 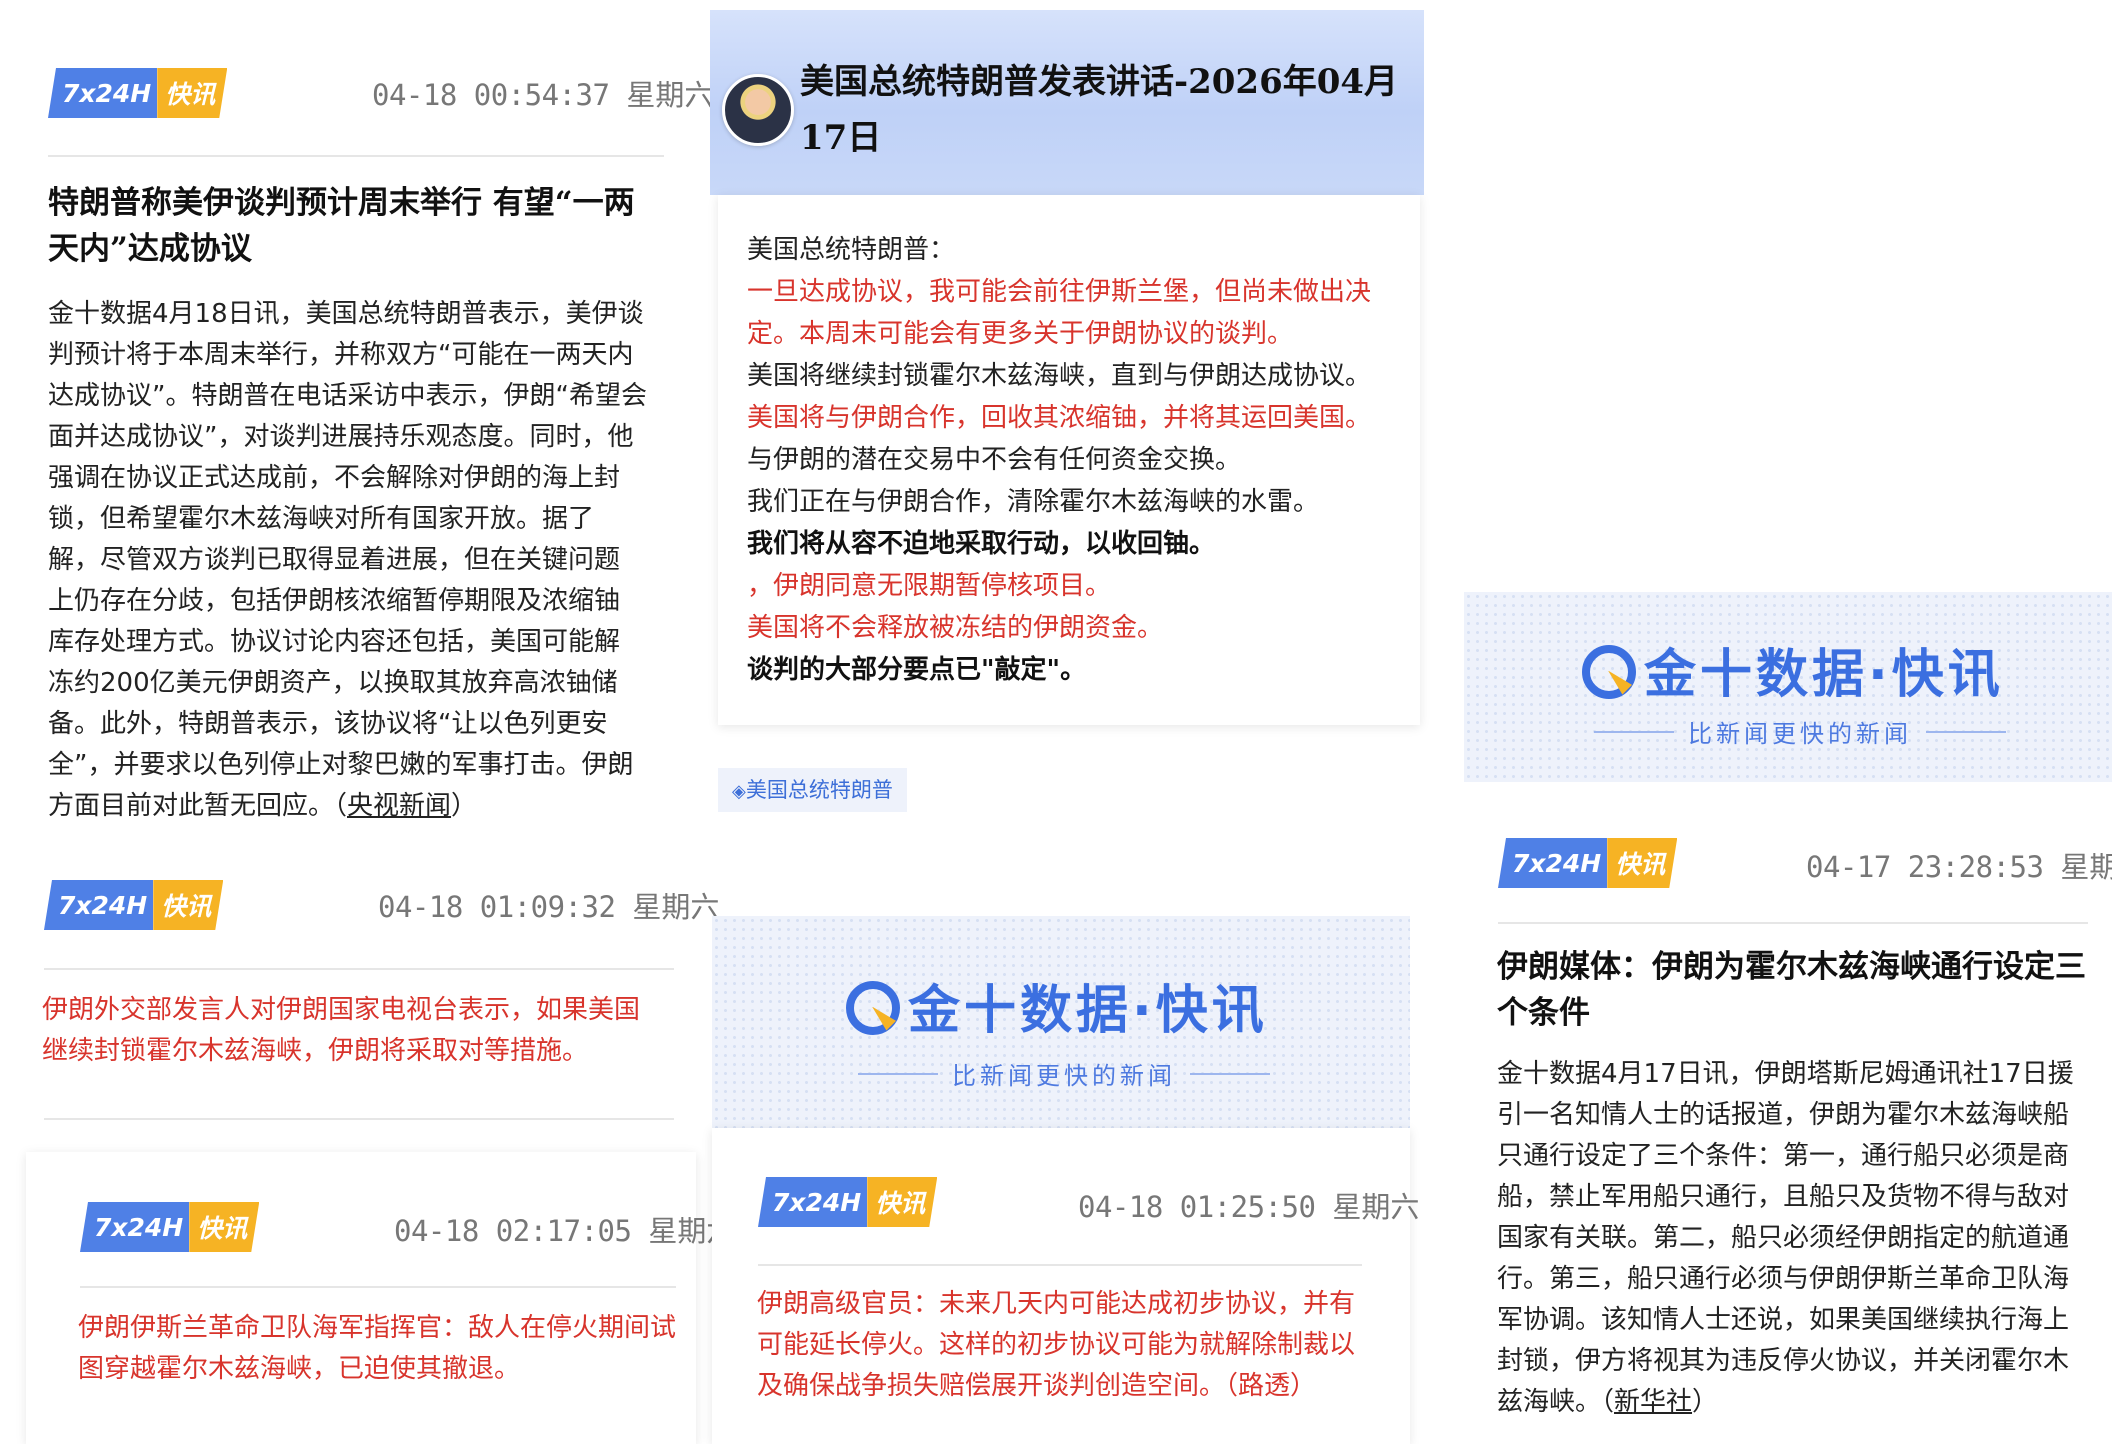 What do you see at coordinates (851, 250) in the screenshot?
I see `speech-line: 美国总统特朗普：` at bounding box center [851, 250].